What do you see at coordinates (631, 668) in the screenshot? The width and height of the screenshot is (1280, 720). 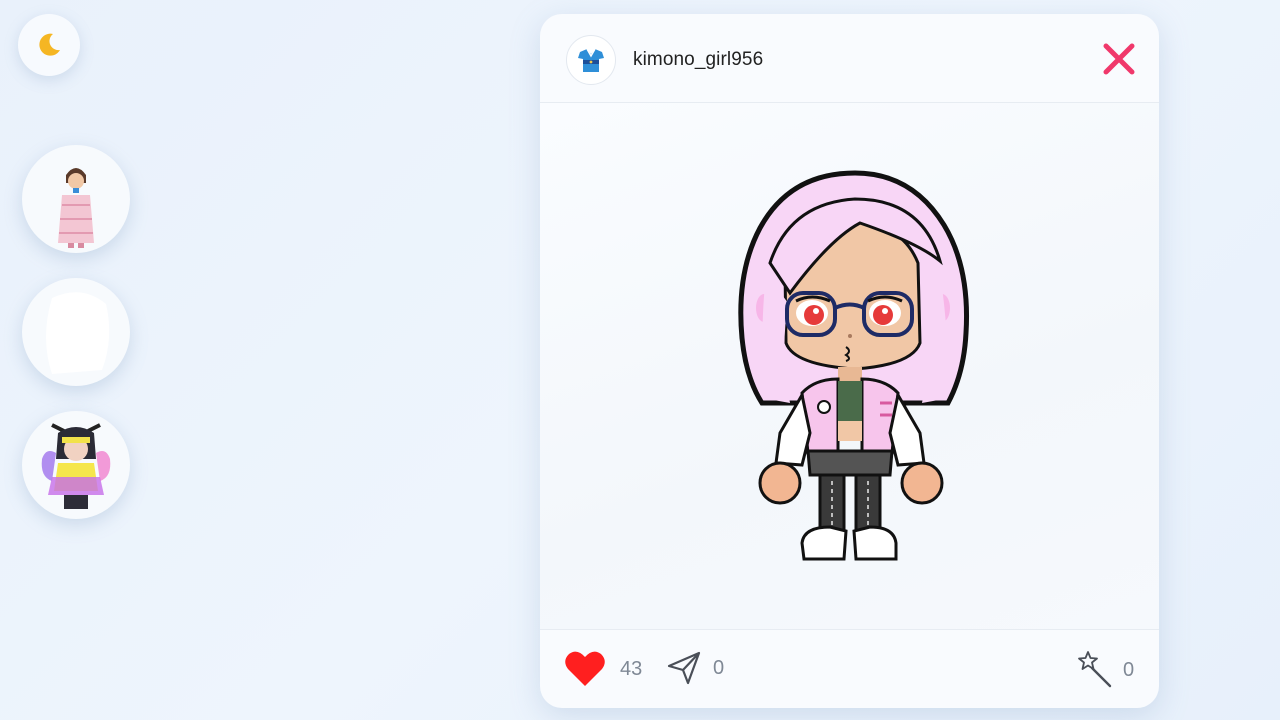 I see `like-count: 43` at bounding box center [631, 668].